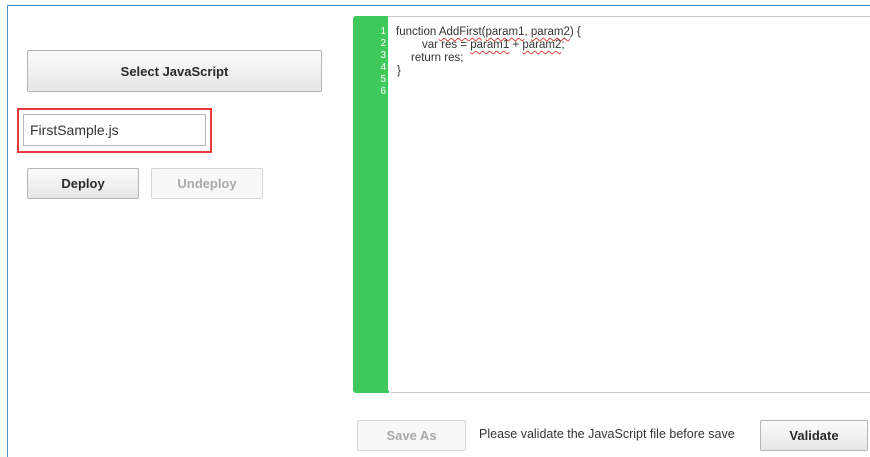  I want to click on deploy-button: Deploy, so click(83, 183).